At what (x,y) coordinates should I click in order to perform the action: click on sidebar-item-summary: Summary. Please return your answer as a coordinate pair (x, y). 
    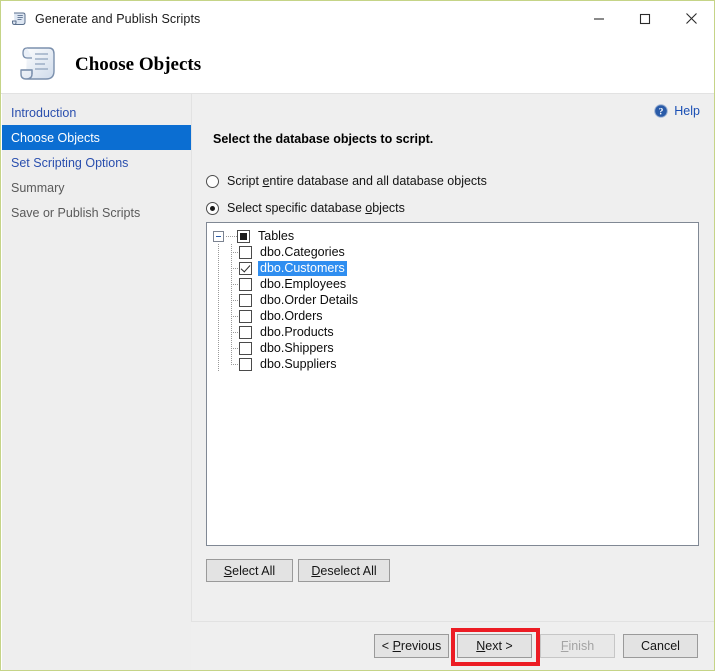
    Looking at the image, I should click on (96, 187).